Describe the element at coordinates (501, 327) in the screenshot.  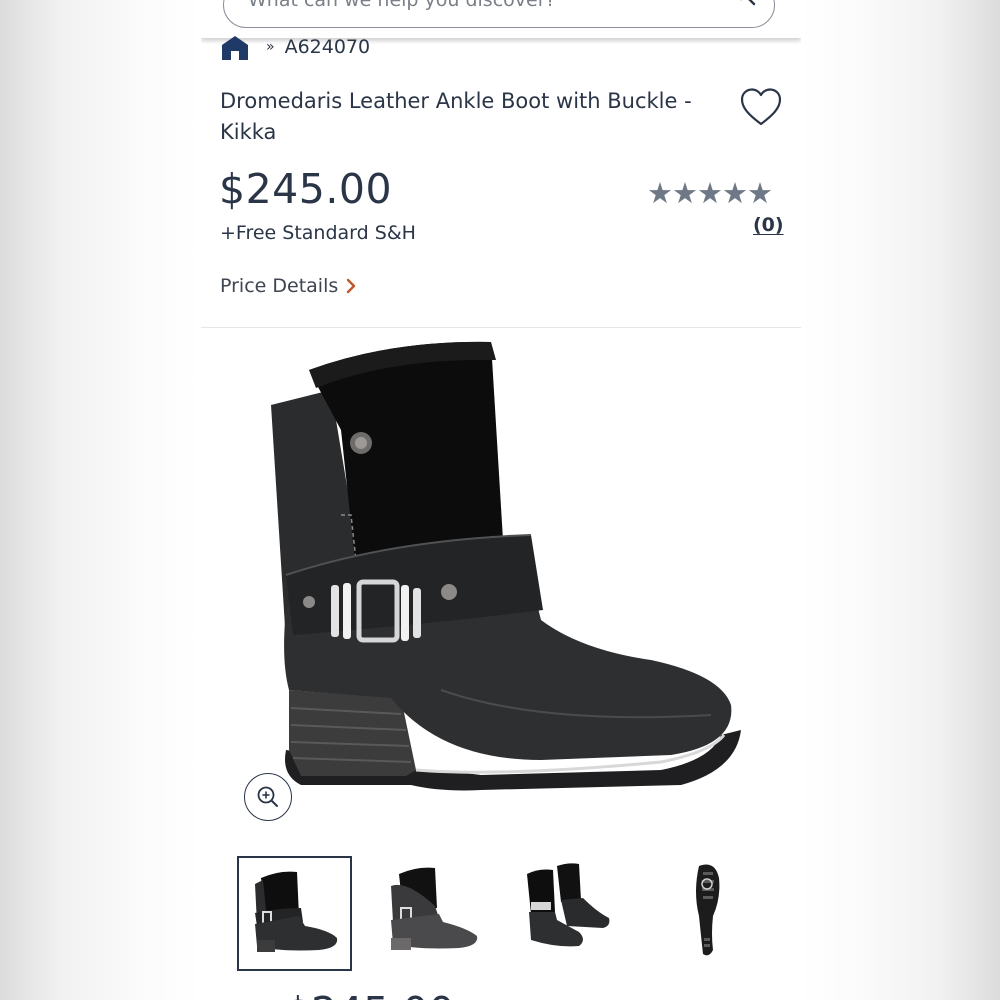
I see `section-divider` at that location.